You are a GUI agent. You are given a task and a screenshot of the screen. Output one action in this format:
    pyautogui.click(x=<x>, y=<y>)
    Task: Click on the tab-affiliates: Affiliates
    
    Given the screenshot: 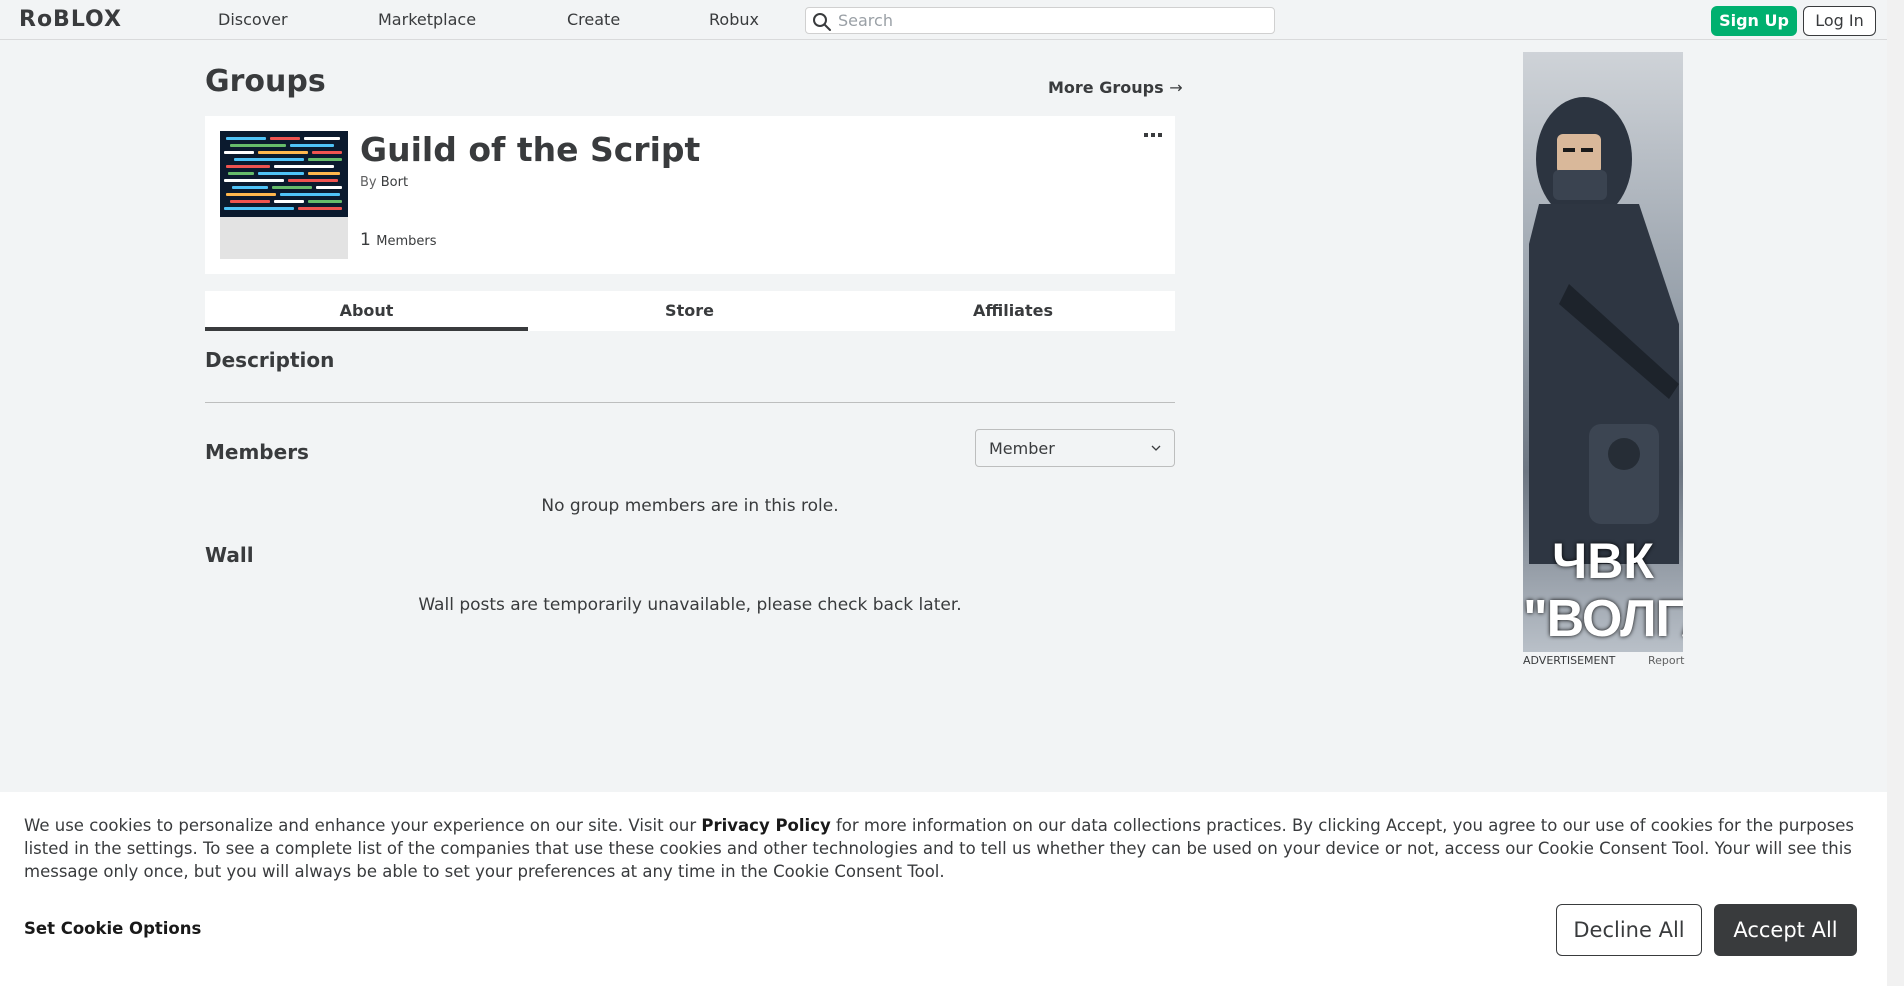 What is the action you would take?
    pyautogui.click(x=1013, y=311)
    